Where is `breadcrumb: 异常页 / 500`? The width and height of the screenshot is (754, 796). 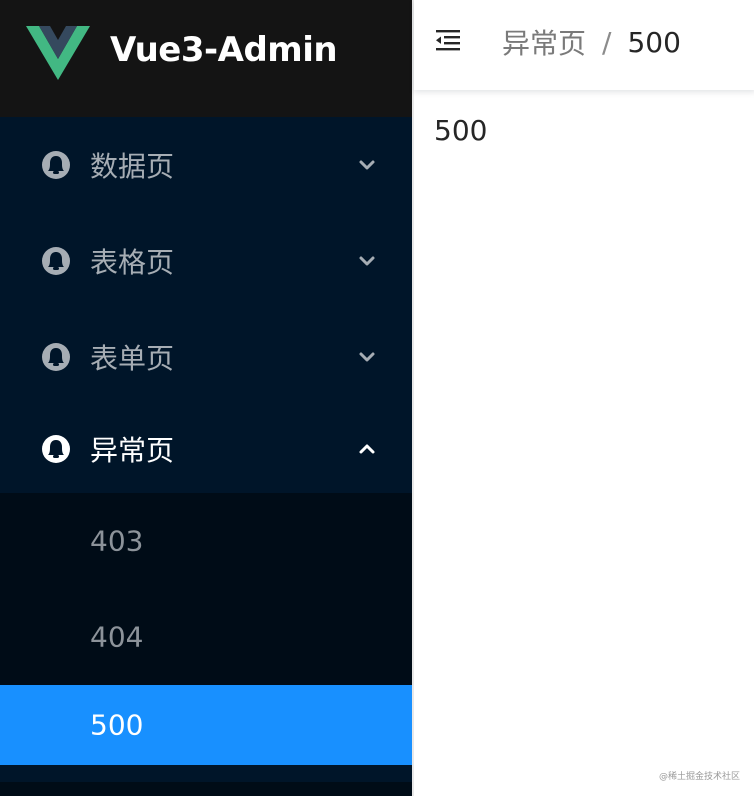
breadcrumb: 异常页 / 500 is located at coordinates (591, 42).